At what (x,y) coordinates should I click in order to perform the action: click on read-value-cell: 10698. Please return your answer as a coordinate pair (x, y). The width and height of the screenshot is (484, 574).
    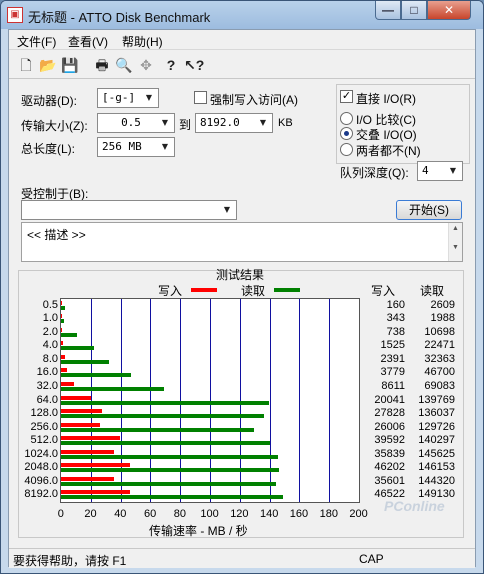
    Looking at the image, I should click on (439, 331).